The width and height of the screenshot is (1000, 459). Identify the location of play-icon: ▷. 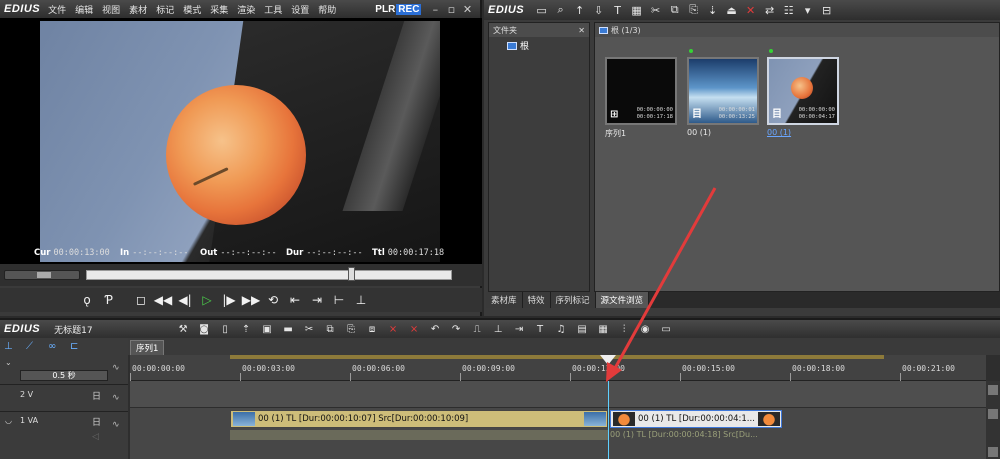
(207, 300).